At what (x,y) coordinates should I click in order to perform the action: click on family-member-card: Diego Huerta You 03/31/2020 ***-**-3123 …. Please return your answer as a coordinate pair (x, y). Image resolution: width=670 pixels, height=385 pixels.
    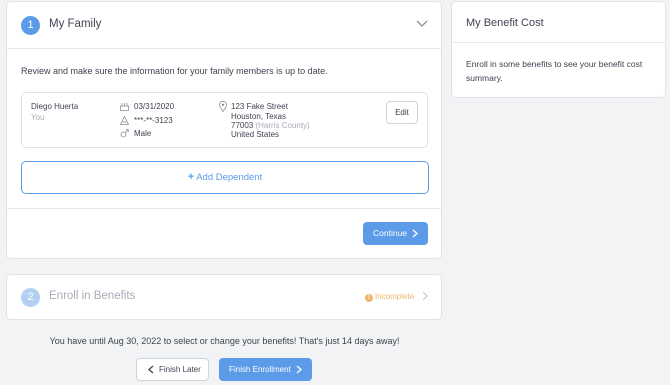
    Looking at the image, I should click on (224, 120).